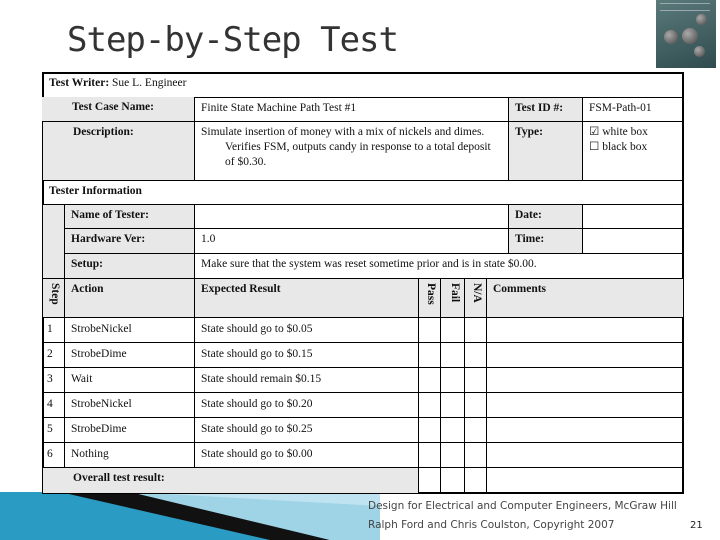 This screenshot has width=720, height=540. Describe the element at coordinates (633, 241) in the screenshot. I see `time-field` at that location.